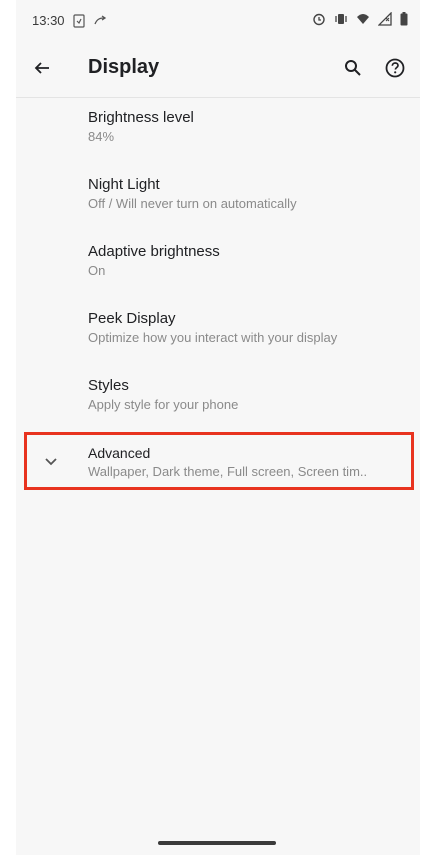 Image resolution: width=426 pixels, height=855 pixels. Describe the element at coordinates (141, 117) in the screenshot. I see `setting-title: Brightness level` at that location.